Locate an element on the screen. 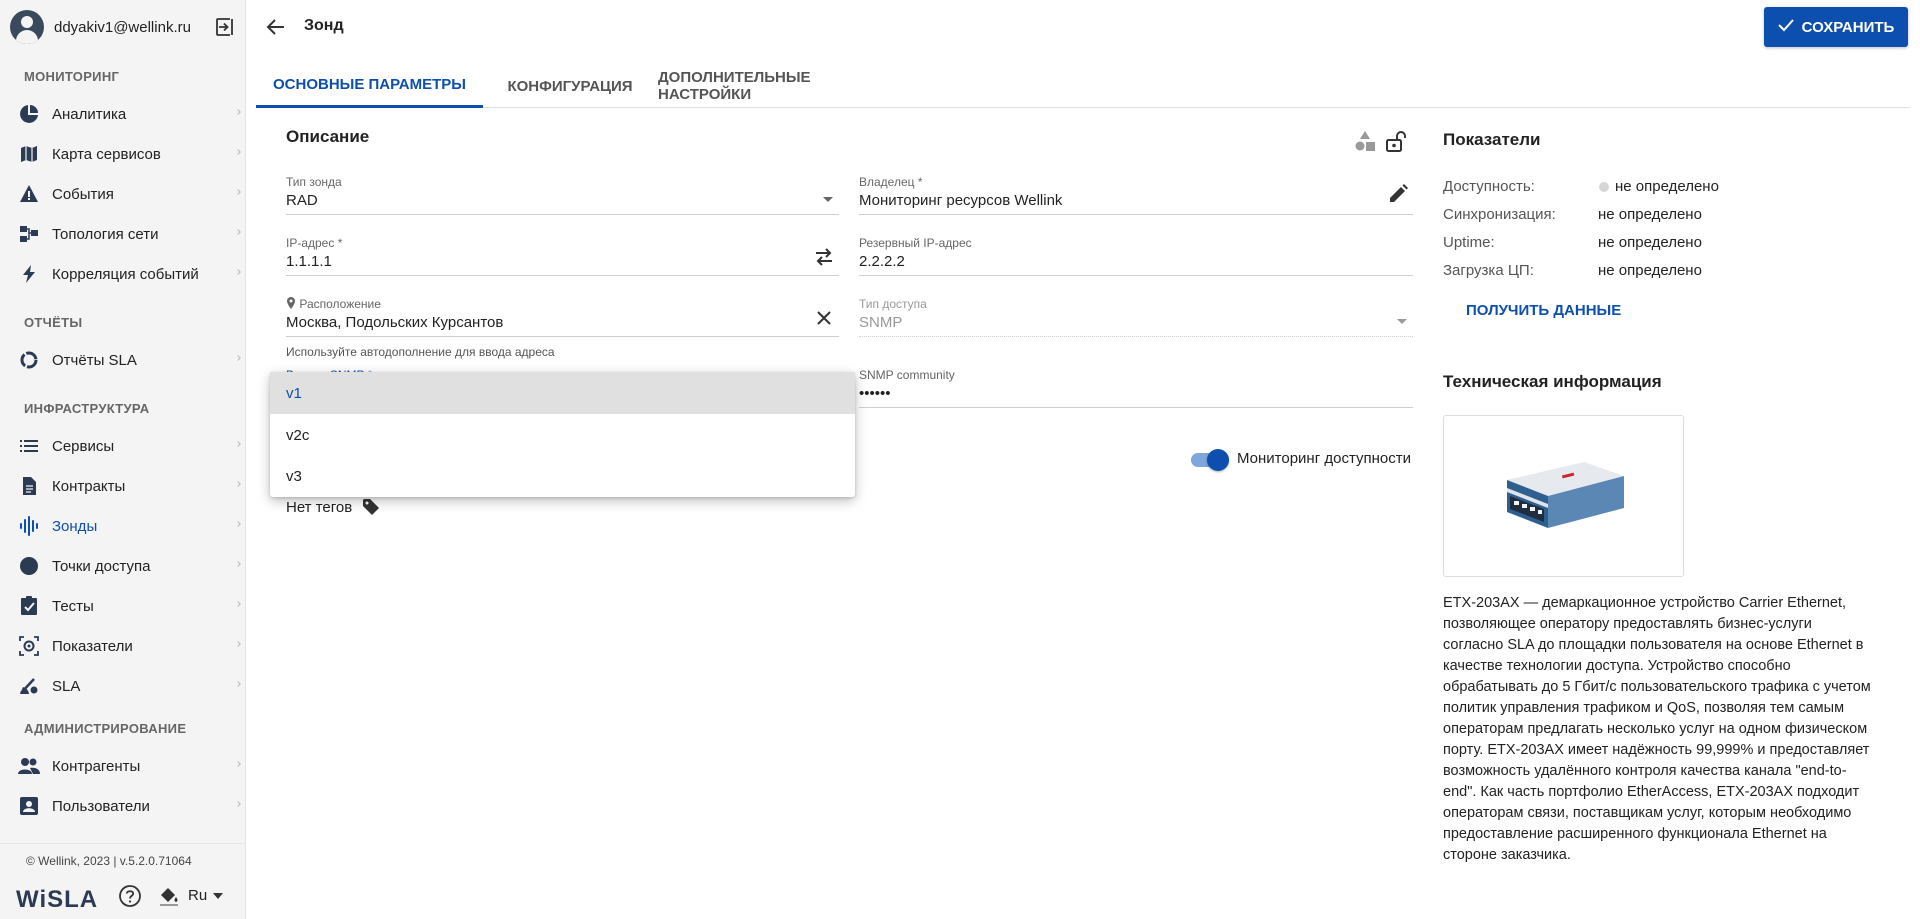  sidebar-item-label: Зонды is located at coordinates (75, 526).